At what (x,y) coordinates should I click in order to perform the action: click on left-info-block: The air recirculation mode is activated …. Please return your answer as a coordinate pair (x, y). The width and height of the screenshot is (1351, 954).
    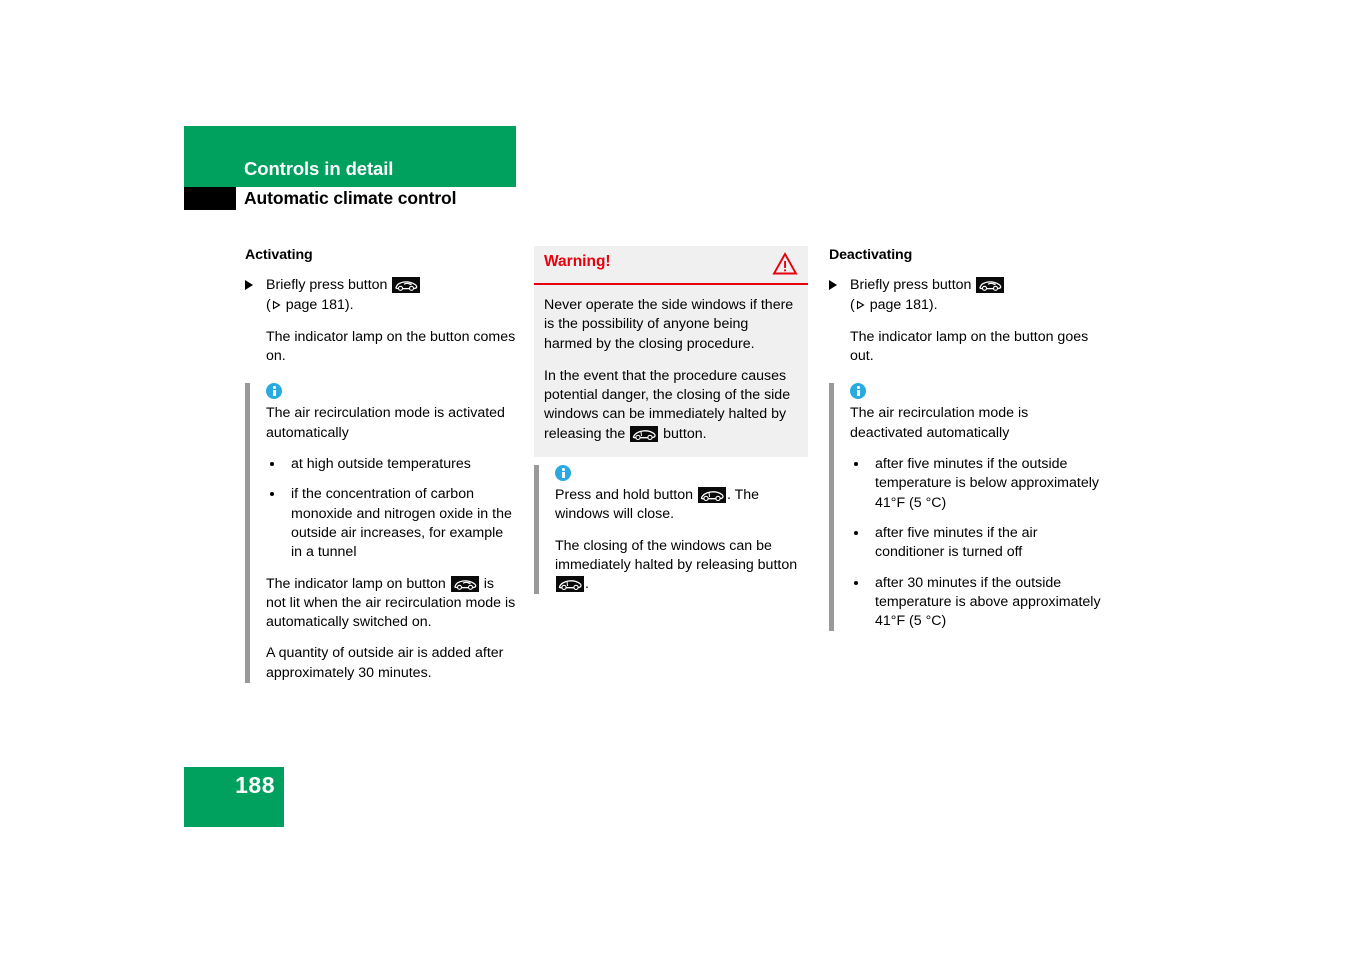
    Looking at the image, I should click on (381, 533).